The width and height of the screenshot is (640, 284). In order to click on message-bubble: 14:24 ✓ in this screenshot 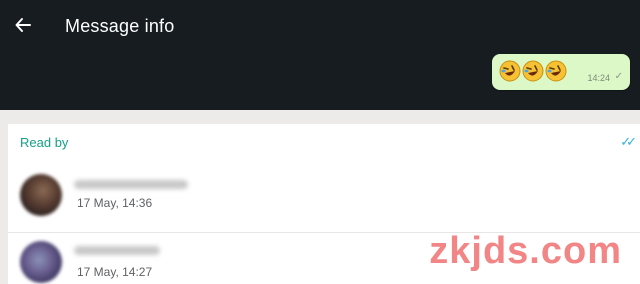, I will do `click(561, 72)`.